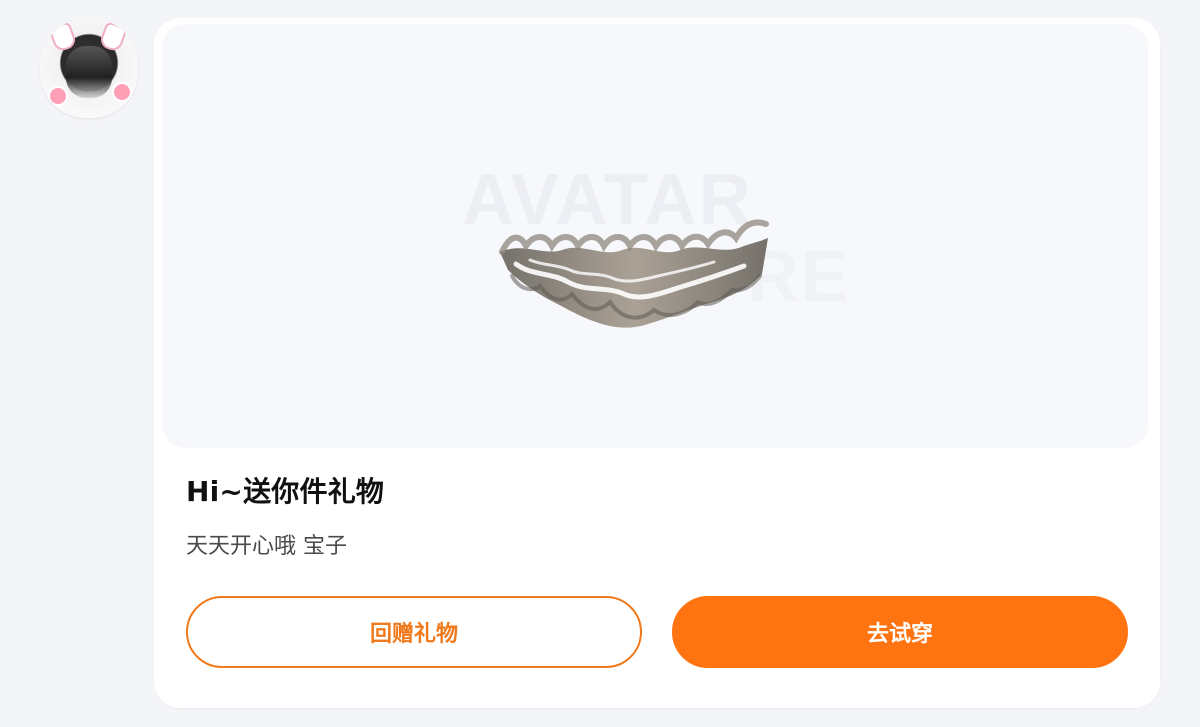 This screenshot has height=727, width=1200. What do you see at coordinates (266, 546) in the screenshot?
I see `gift-subtitle: 天天开心哦 宝子` at bounding box center [266, 546].